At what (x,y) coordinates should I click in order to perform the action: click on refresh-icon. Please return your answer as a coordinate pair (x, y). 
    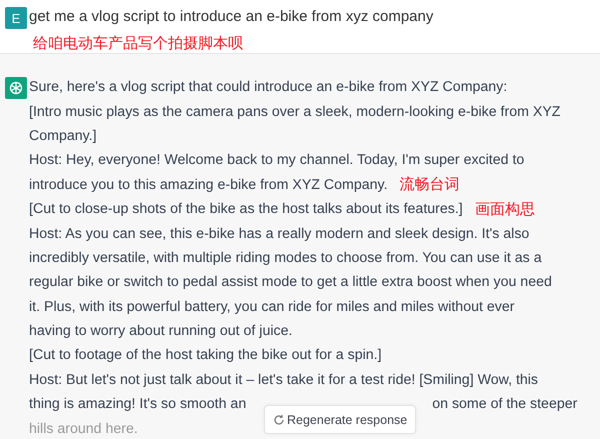
    Looking at the image, I should click on (279, 420).